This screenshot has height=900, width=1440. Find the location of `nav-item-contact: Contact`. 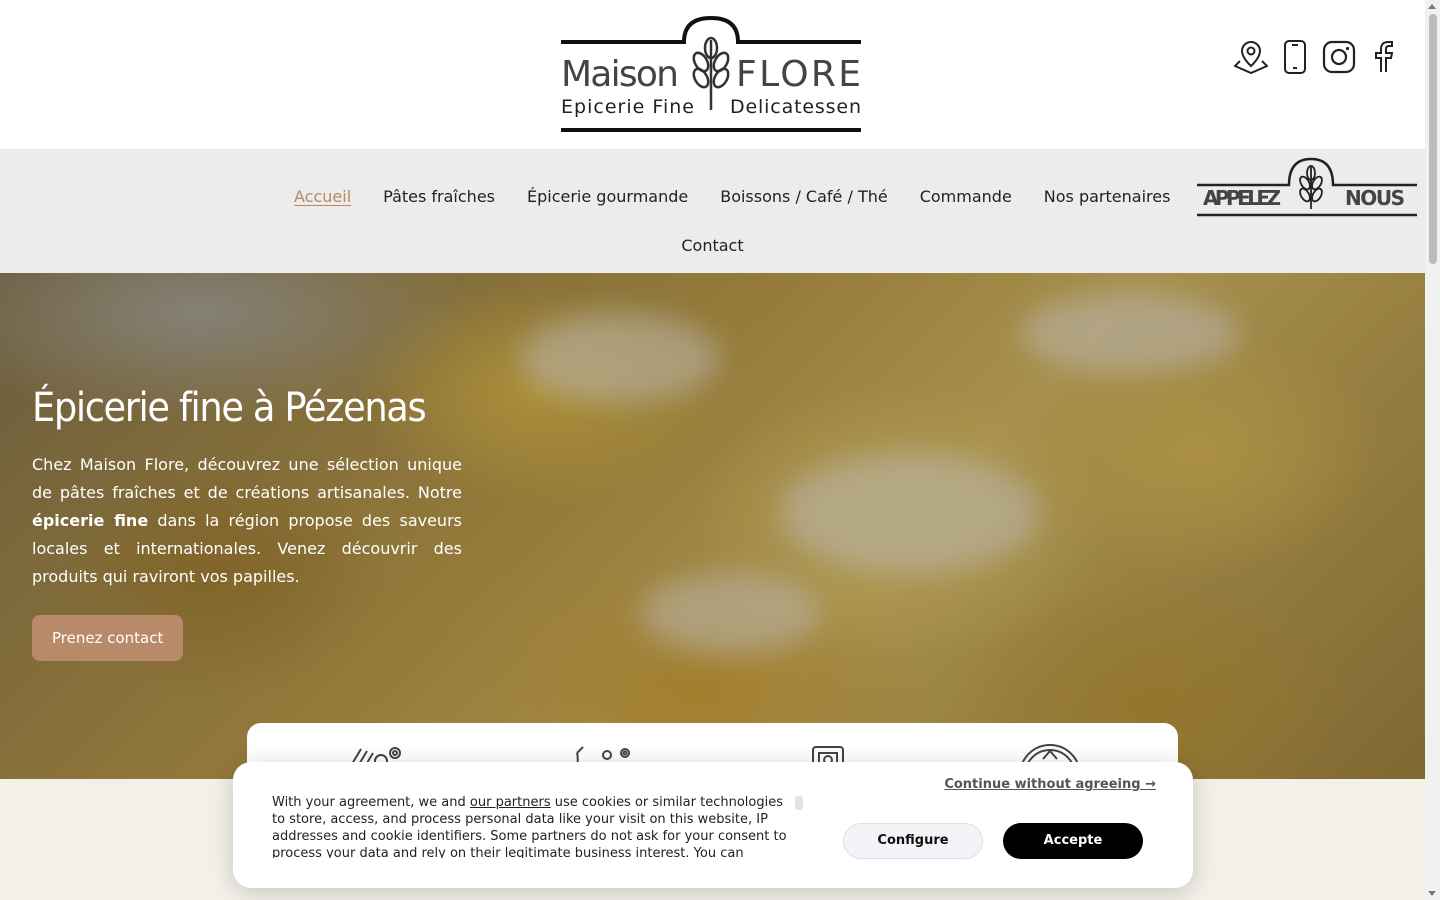

nav-item-contact: Contact is located at coordinates (712, 245).